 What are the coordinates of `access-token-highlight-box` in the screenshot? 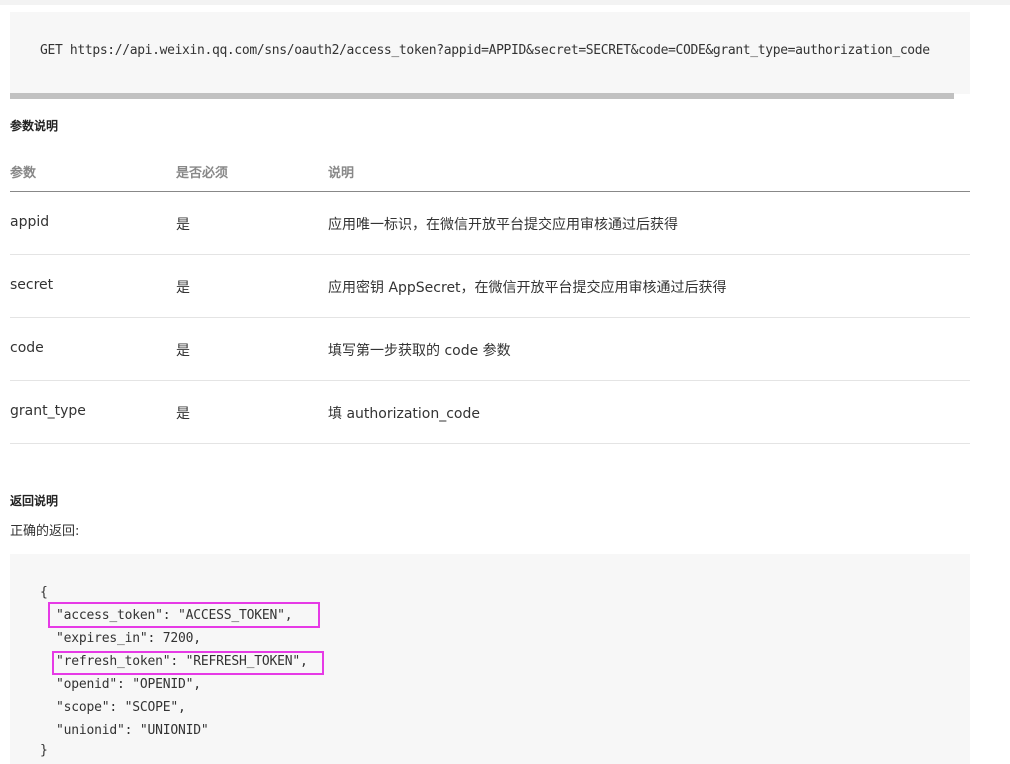 It's located at (184, 615).